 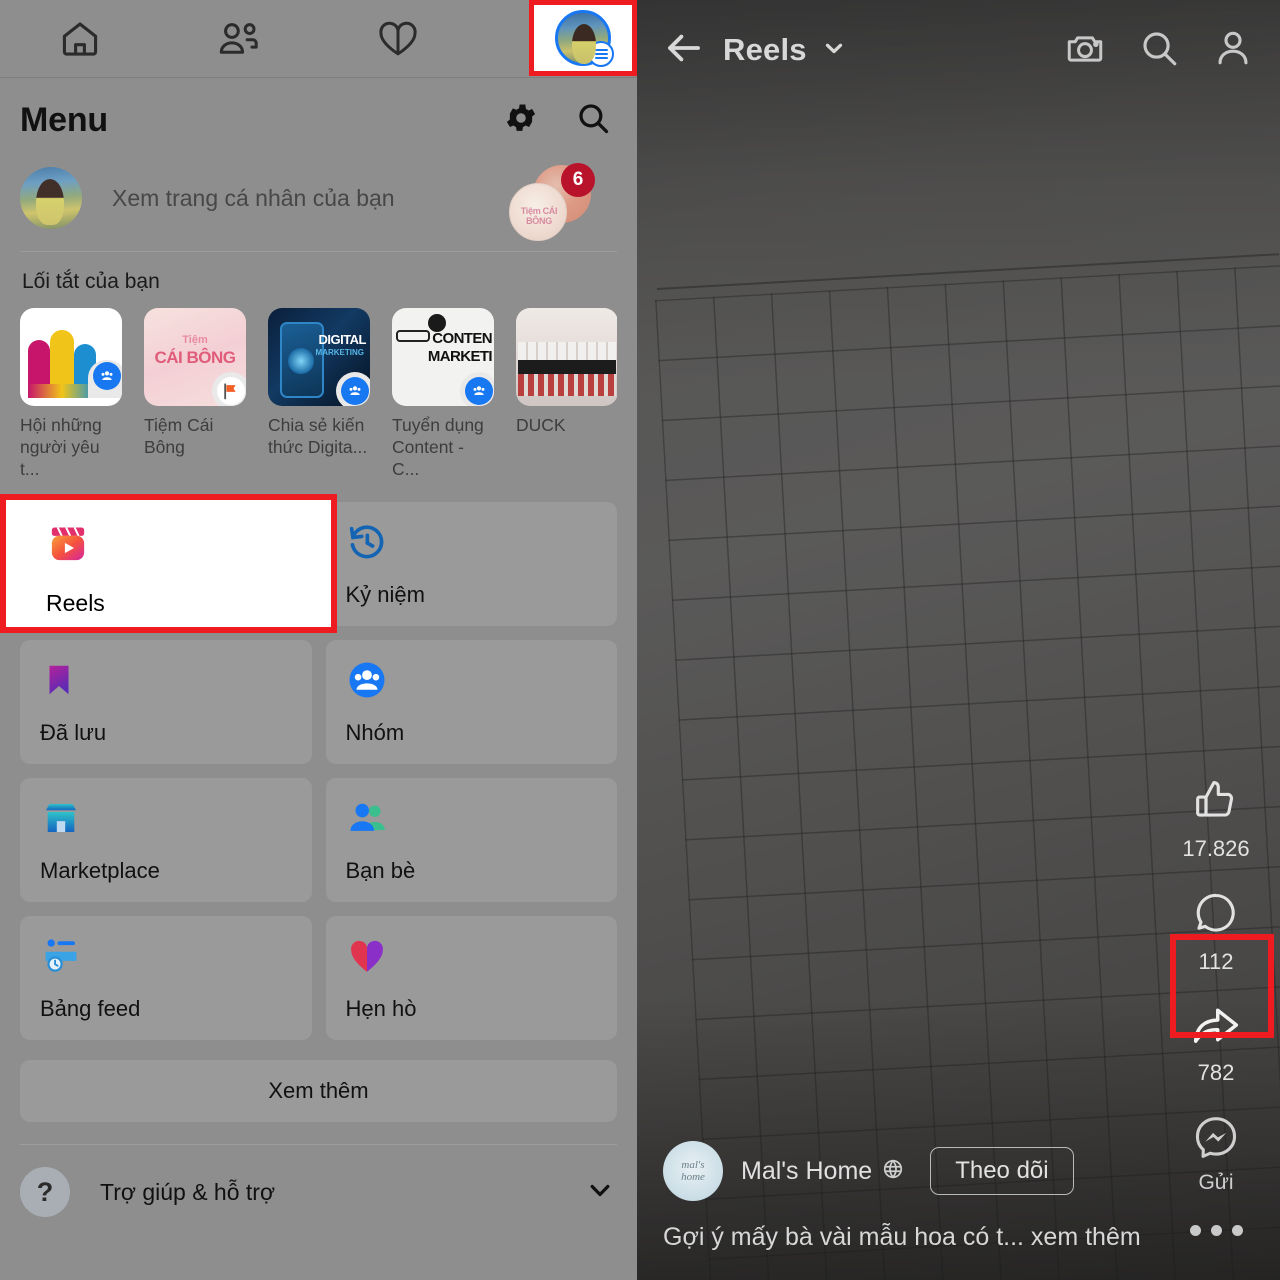 I want to click on menu-tile-saved: Đã lưu, so click(x=166, y=702).